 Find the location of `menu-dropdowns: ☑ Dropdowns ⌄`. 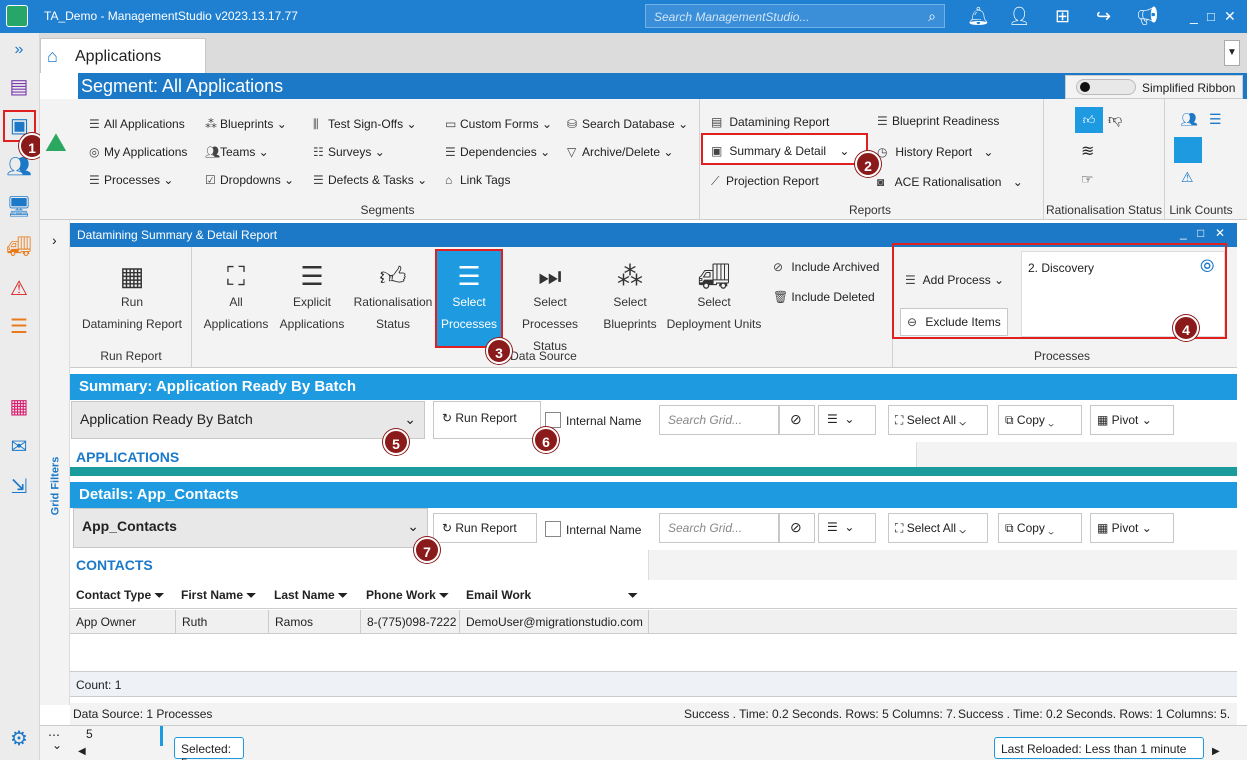

menu-dropdowns: ☑ Dropdowns ⌄ is located at coordinates (249, 180).